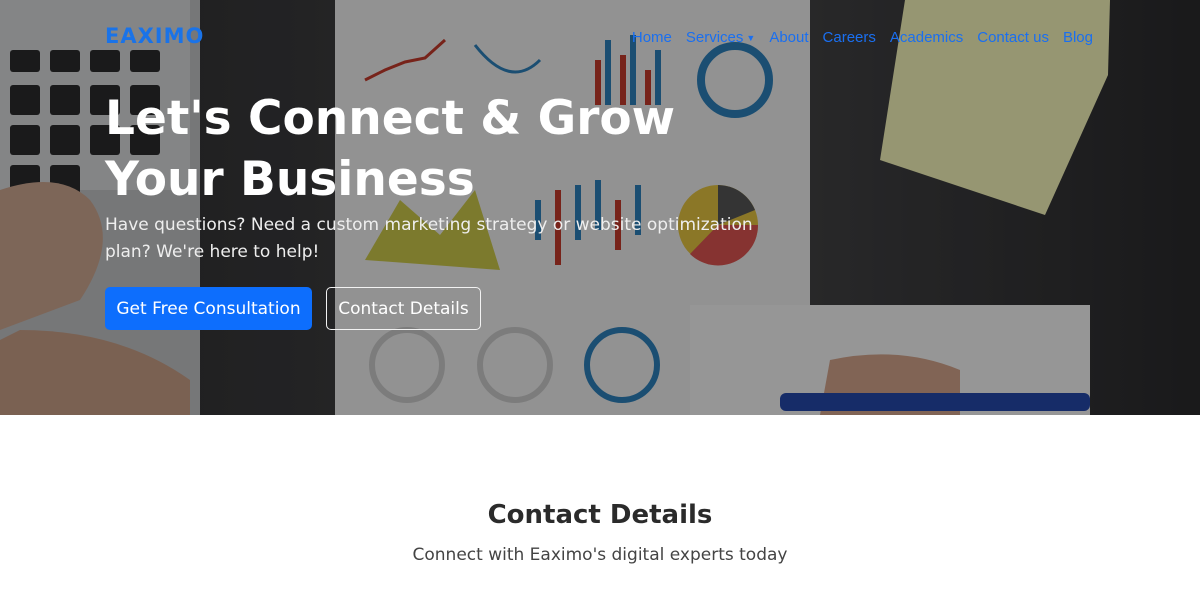 This screenshot has height=600, width=1200. I want to click on nav-item-careers: Careers, so click(849, 37).